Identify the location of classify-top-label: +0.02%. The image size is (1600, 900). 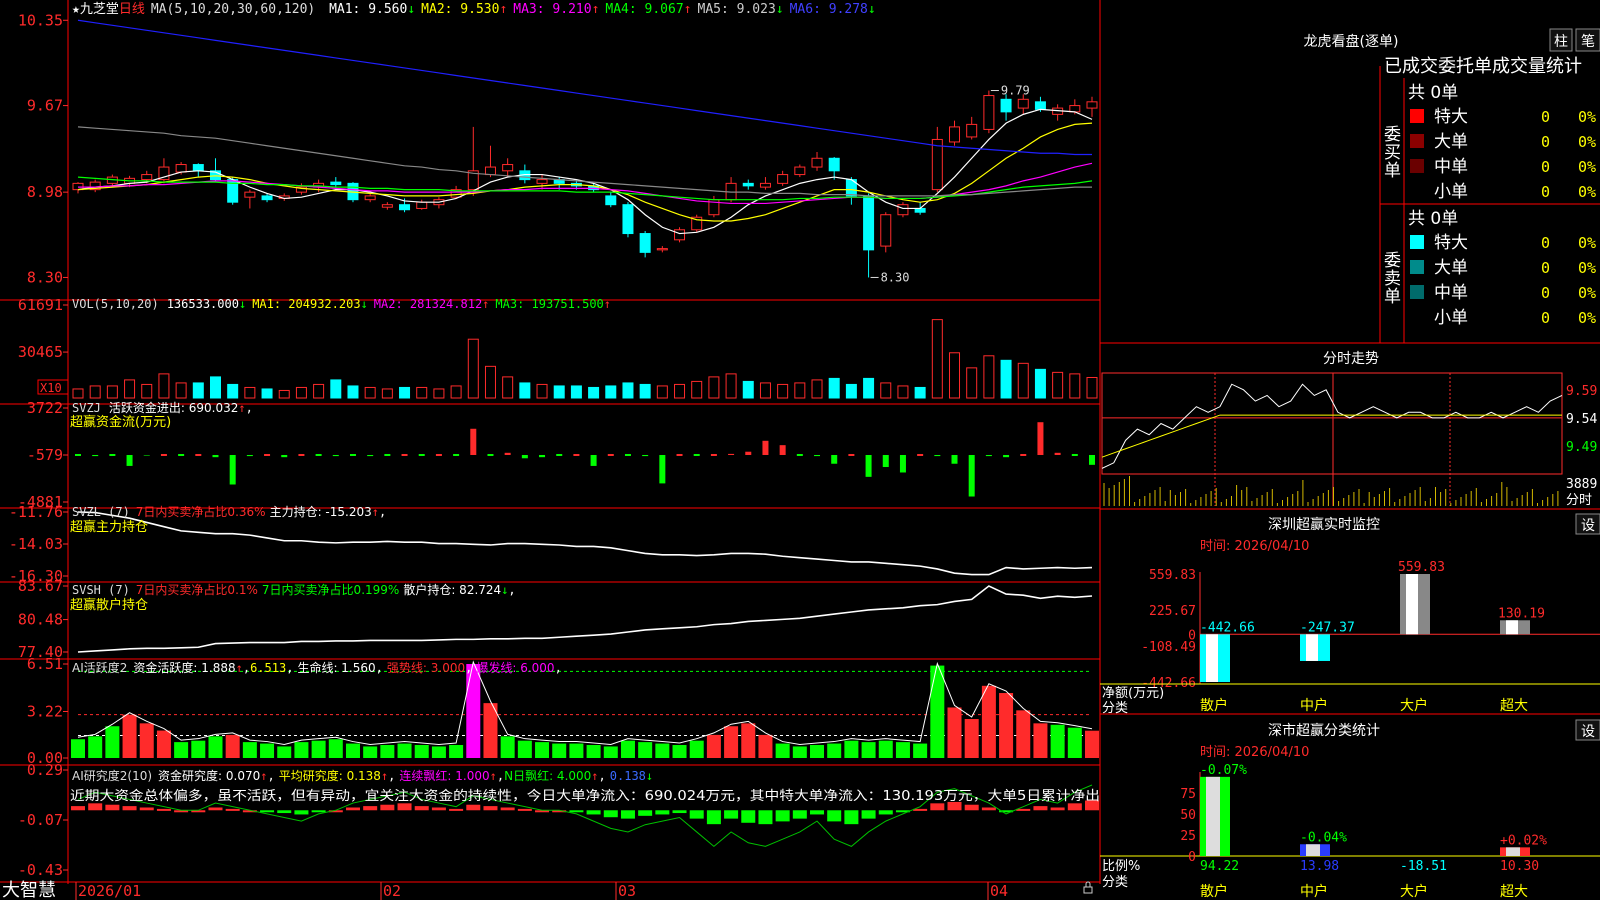
(1523, 840).